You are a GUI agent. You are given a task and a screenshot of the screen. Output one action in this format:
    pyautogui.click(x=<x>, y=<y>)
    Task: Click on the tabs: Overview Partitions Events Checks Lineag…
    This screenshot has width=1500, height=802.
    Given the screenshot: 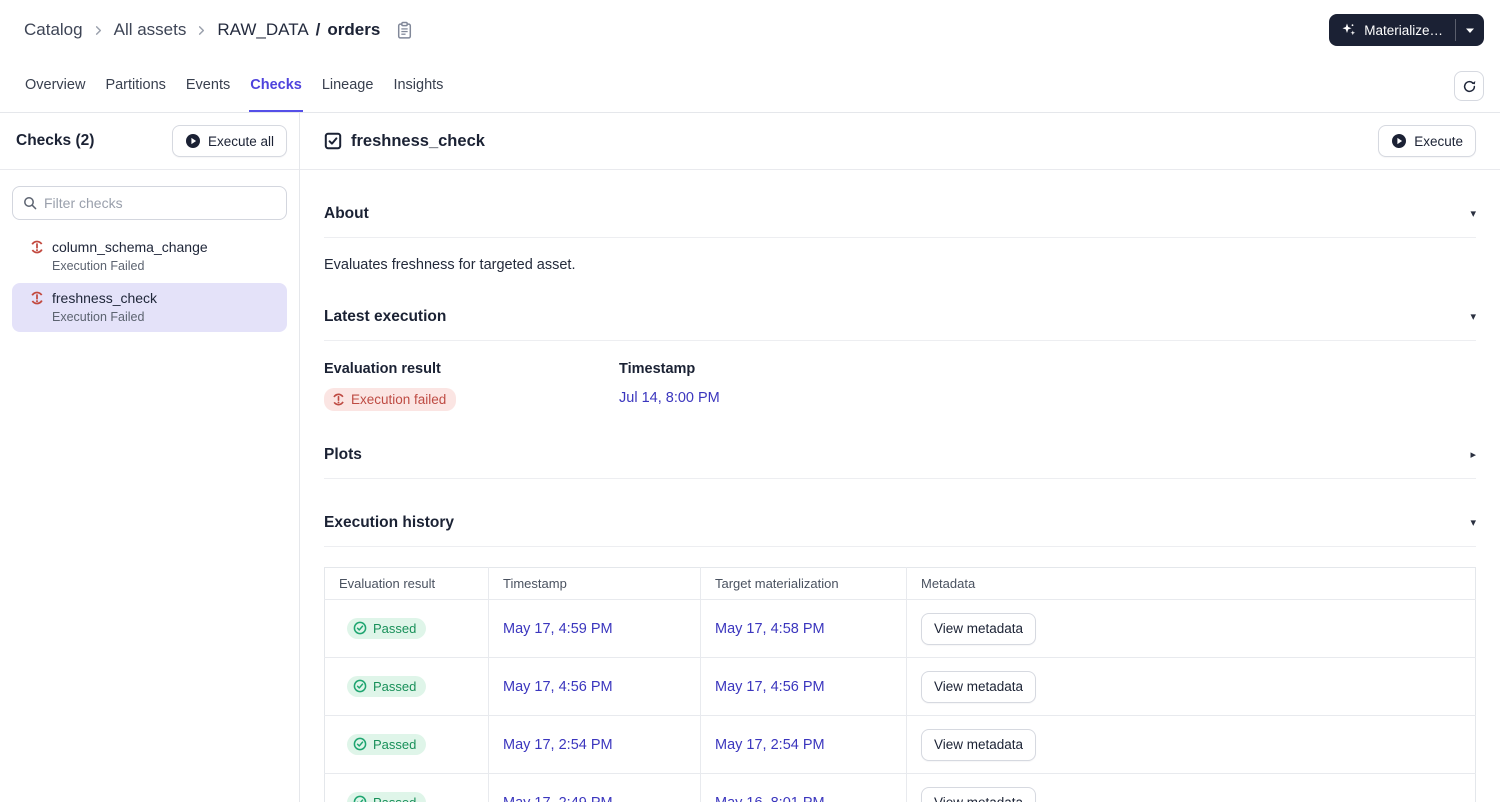 What is the action you would take?
    pyautogui.click(x=234, y=86)
    